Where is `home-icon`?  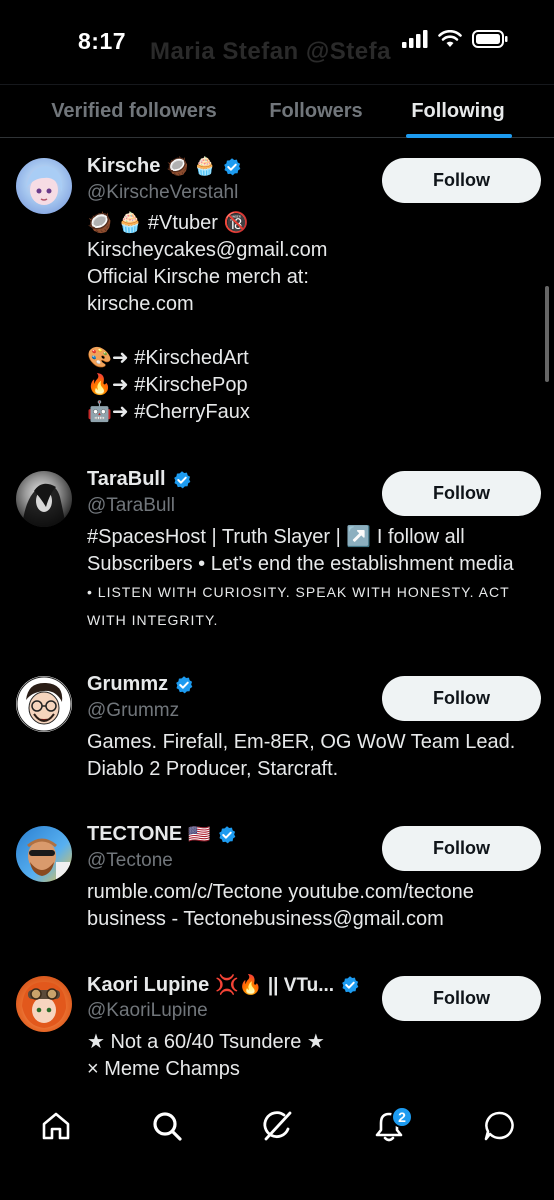 home-icon is located at coordinates (56, 1126).